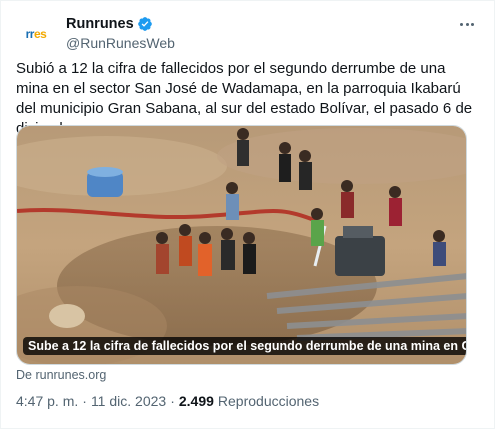  I want to click on runrunes-logo-icon: rres, so click(36, 34).